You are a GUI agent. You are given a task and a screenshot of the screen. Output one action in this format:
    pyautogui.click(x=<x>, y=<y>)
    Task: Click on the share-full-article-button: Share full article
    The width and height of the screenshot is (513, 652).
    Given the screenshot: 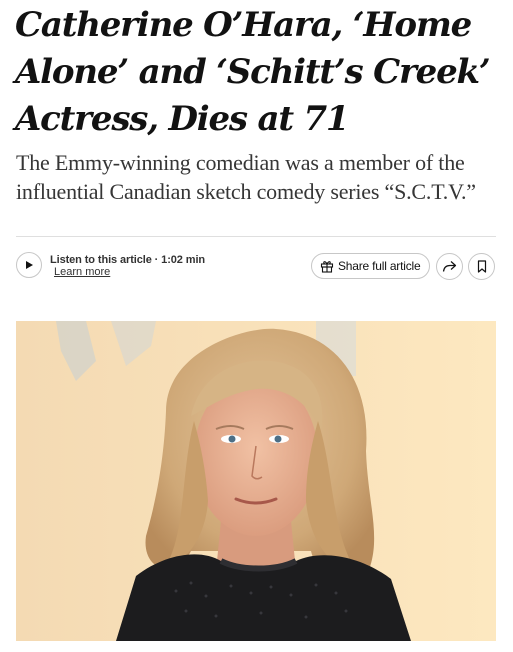 What is the action you would take?
    pyautogui.click(x=370, y=266)
    